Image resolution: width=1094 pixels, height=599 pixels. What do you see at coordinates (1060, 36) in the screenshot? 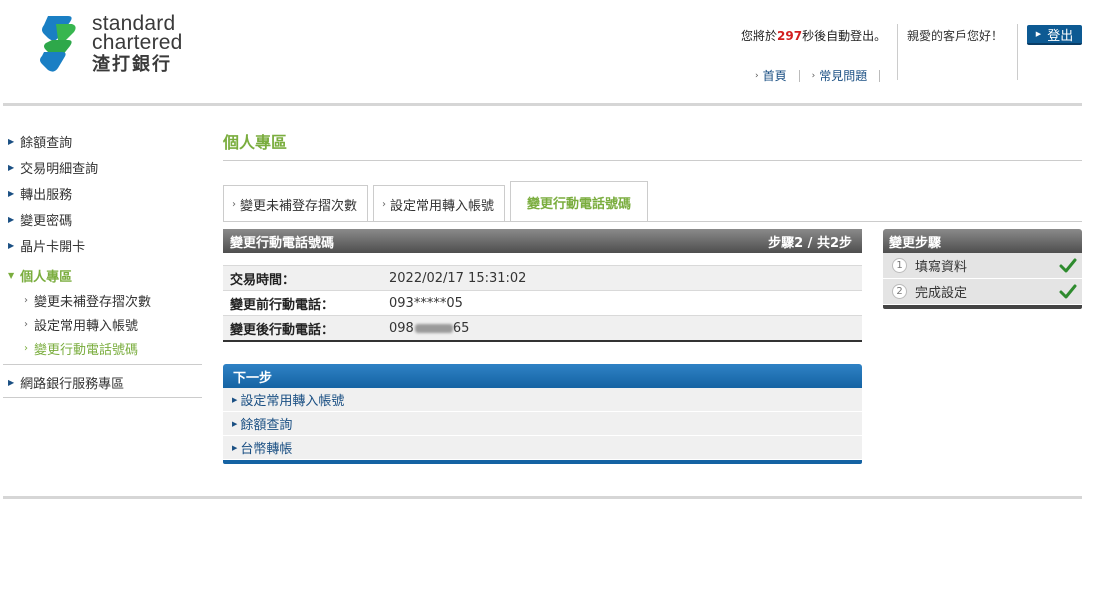
I see `logout-label: 登出` at bounding box center [1060, 36].